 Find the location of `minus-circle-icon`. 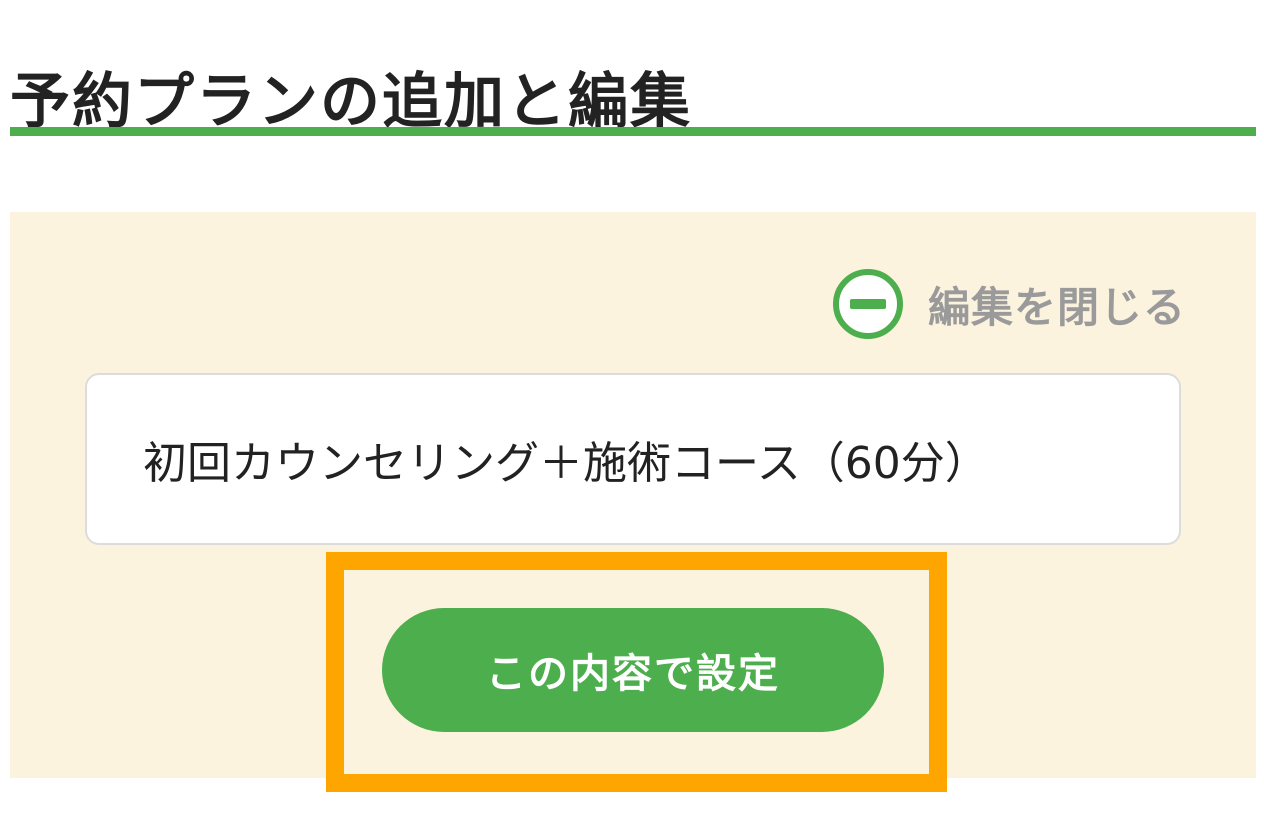

minus-circle-icon is located at coordinates (868, 304).